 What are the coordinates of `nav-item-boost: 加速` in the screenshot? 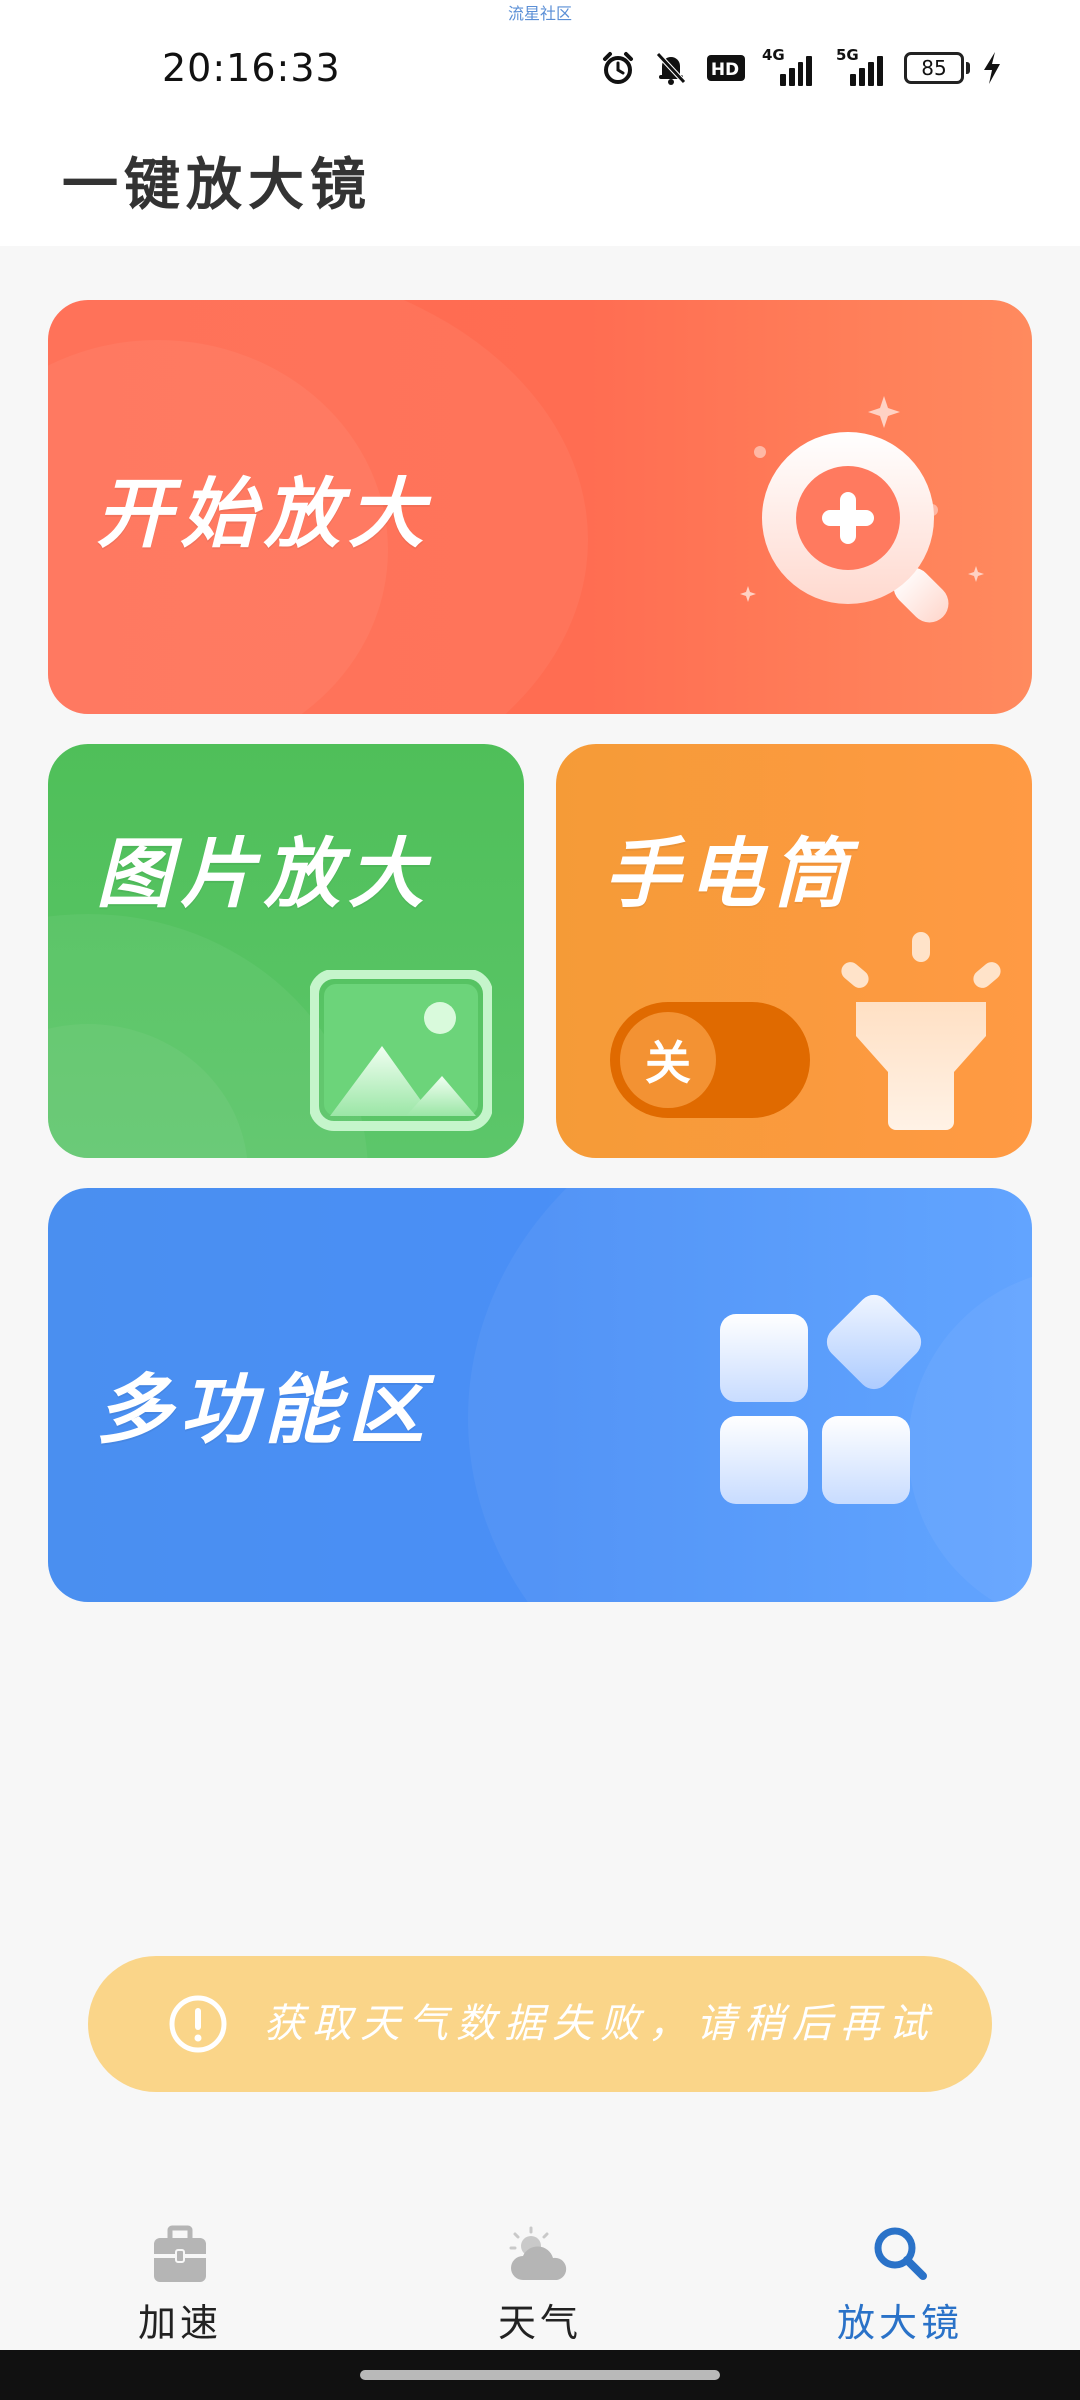 It's located at (180, 2280).